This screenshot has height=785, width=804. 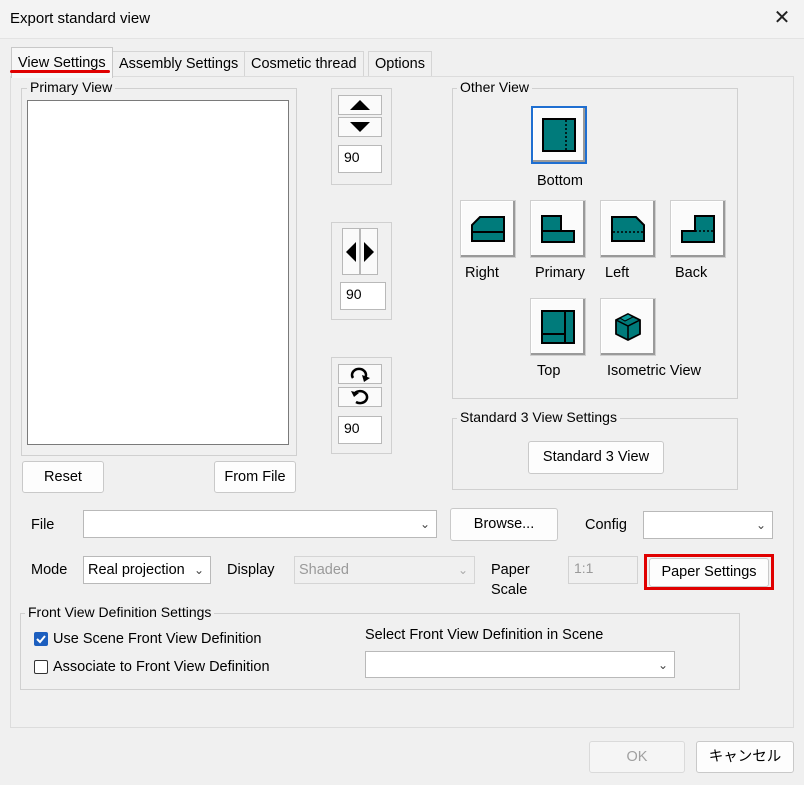 I want to click on config-select: ⌄, so click(x=708, y=525).